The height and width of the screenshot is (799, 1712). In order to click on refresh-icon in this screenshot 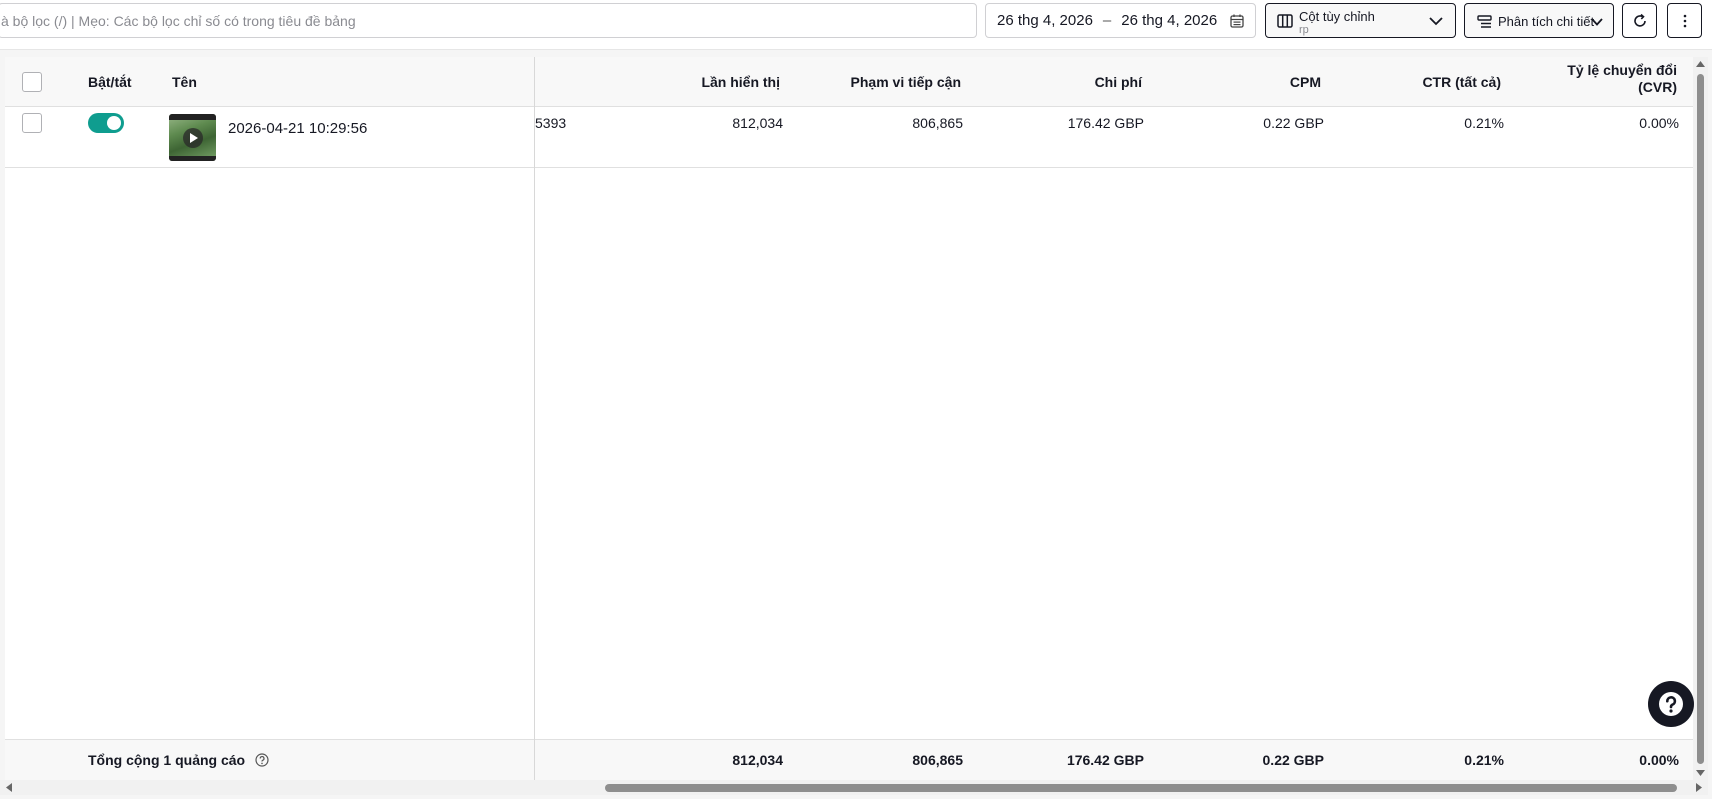, I will do `click(1640, 20)`.